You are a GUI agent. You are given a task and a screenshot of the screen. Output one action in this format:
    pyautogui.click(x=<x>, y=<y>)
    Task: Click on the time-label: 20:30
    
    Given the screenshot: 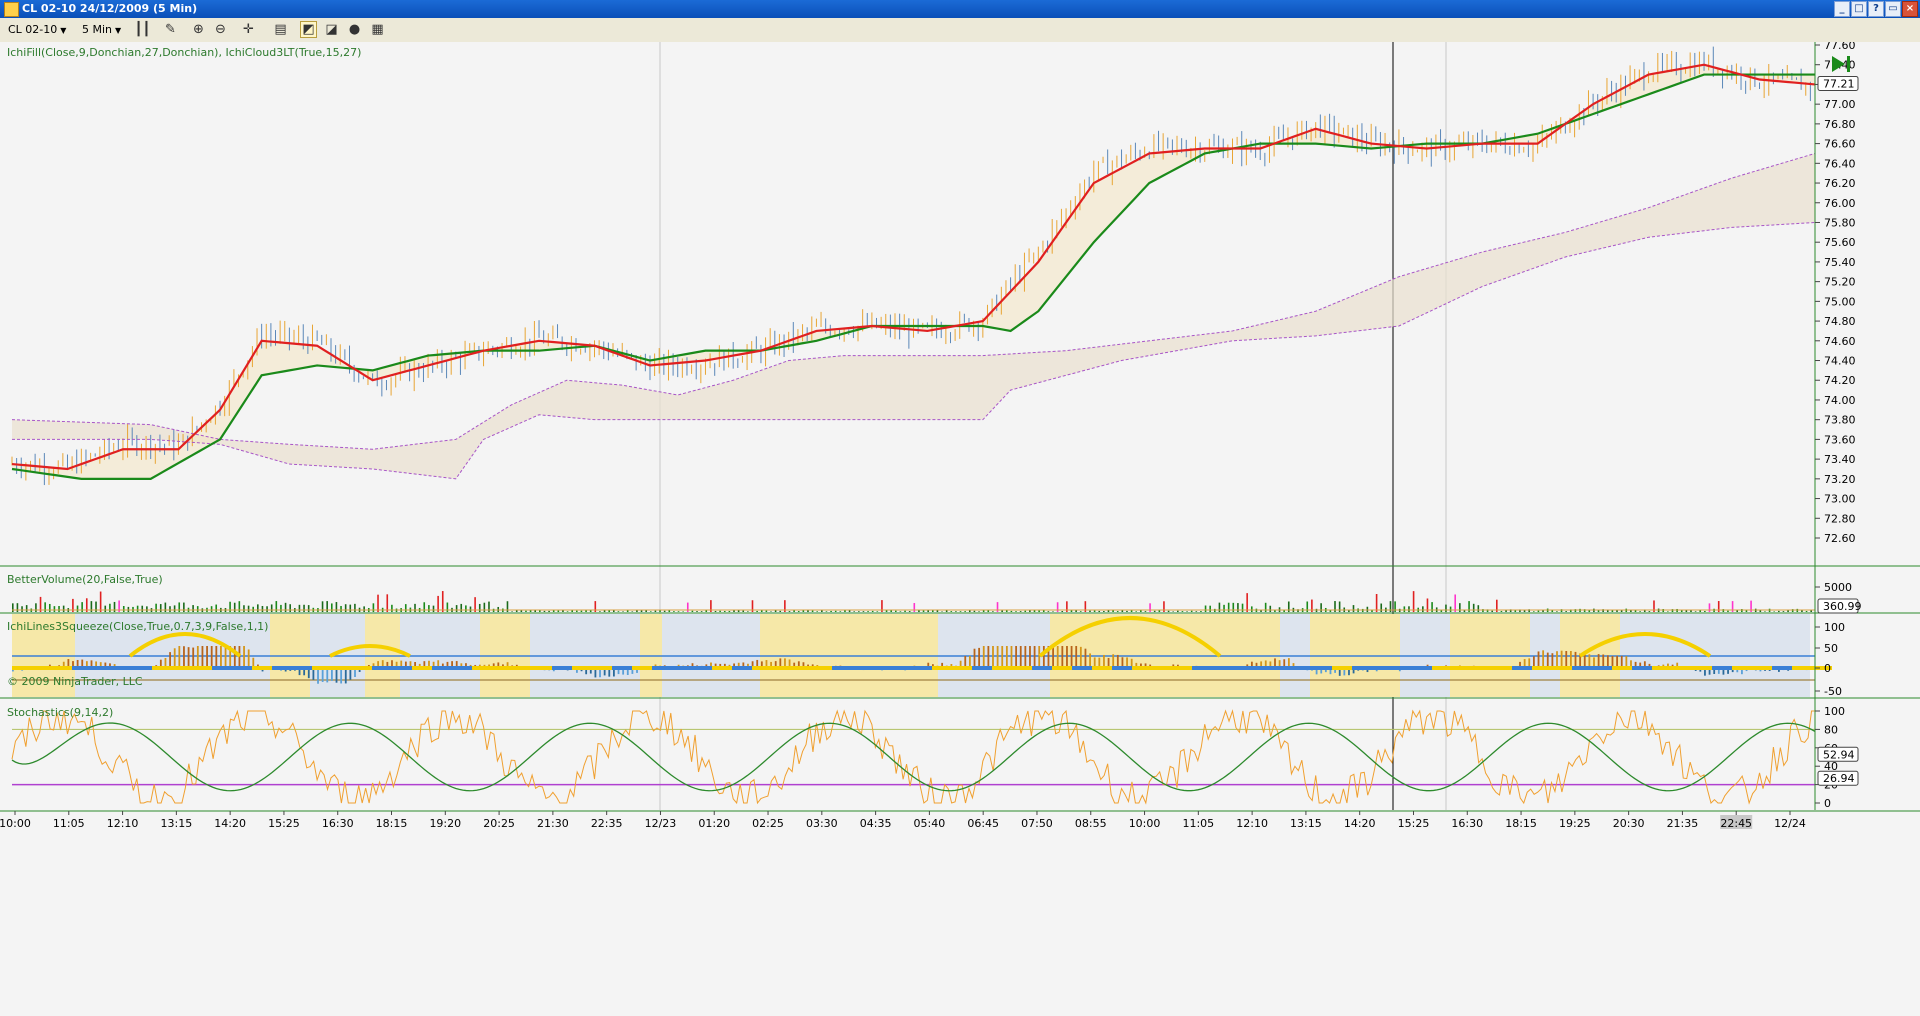 What is the action you would take?
    pyautogui.click(x=1629, y=823)
    